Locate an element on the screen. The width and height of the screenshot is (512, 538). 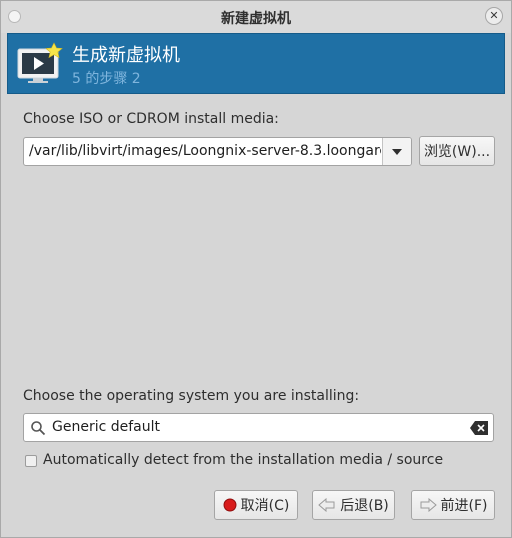
cancel-button: 取消(C) is located at coordinates (256, 505).